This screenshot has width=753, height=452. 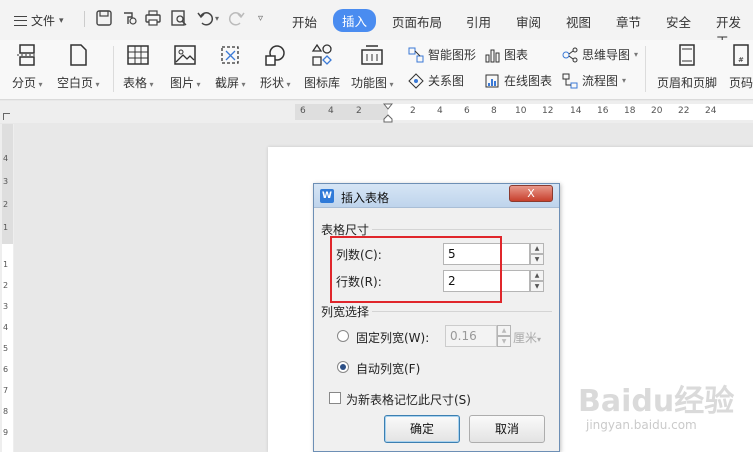 I want to click on ok-button: 确定, so click(x=422, y=429).